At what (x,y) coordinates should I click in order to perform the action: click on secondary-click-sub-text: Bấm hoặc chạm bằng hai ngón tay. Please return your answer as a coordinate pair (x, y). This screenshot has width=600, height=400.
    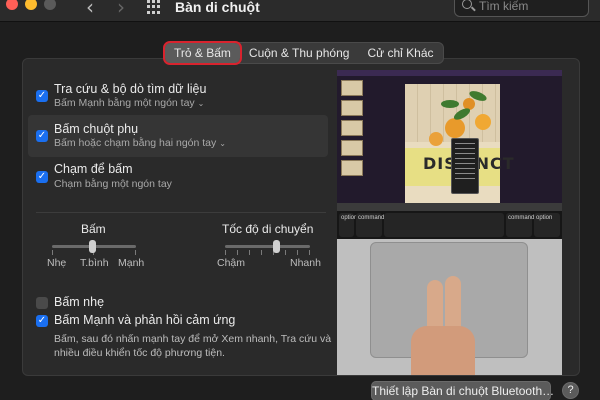
    Looking at the image, I should click on (135, 143).